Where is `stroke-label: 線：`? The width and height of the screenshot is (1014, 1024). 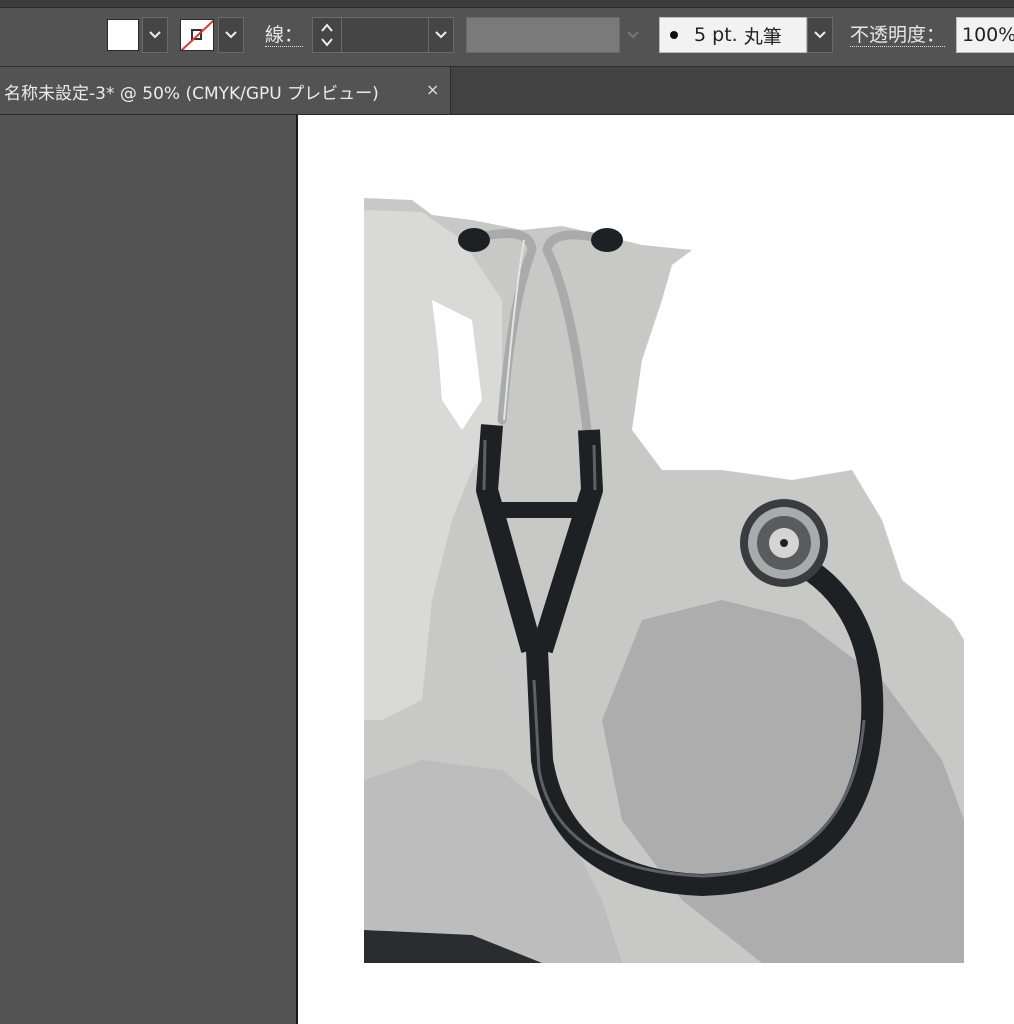
stroke-label: 線： is located at coordinates (284, 35).